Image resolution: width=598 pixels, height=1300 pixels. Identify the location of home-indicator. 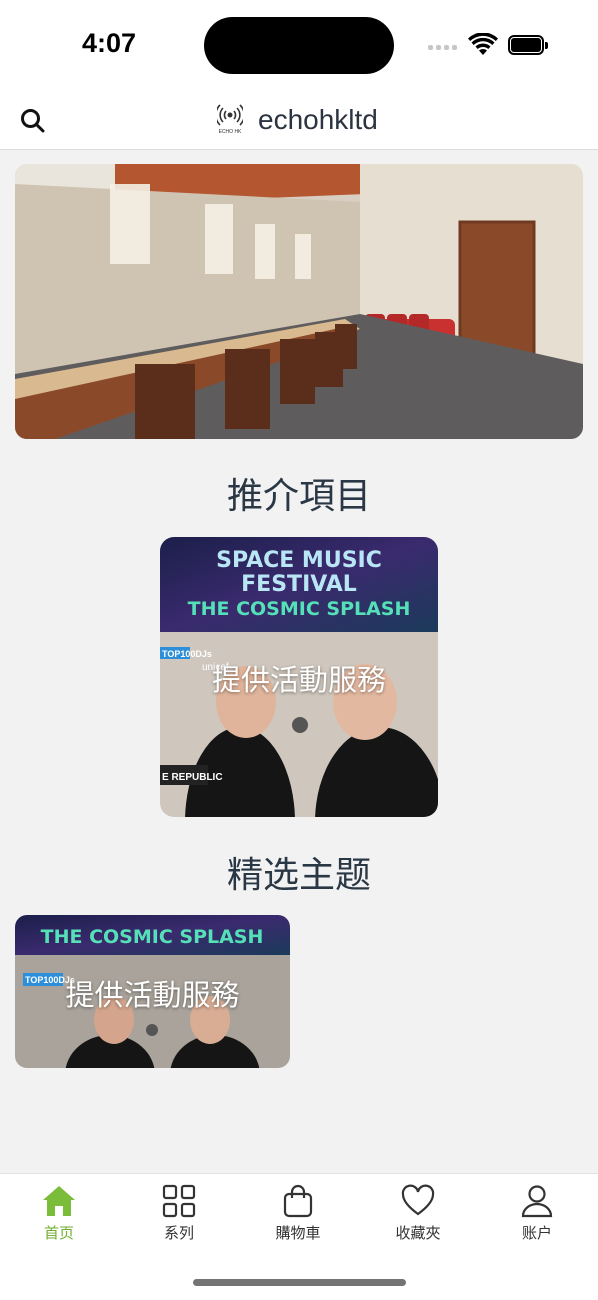
(299, 1282).